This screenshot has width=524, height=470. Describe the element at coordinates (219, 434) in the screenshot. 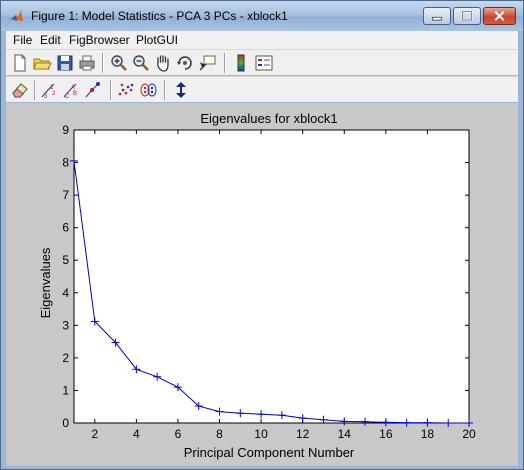

I see `x-tick-label: 8` at that location.